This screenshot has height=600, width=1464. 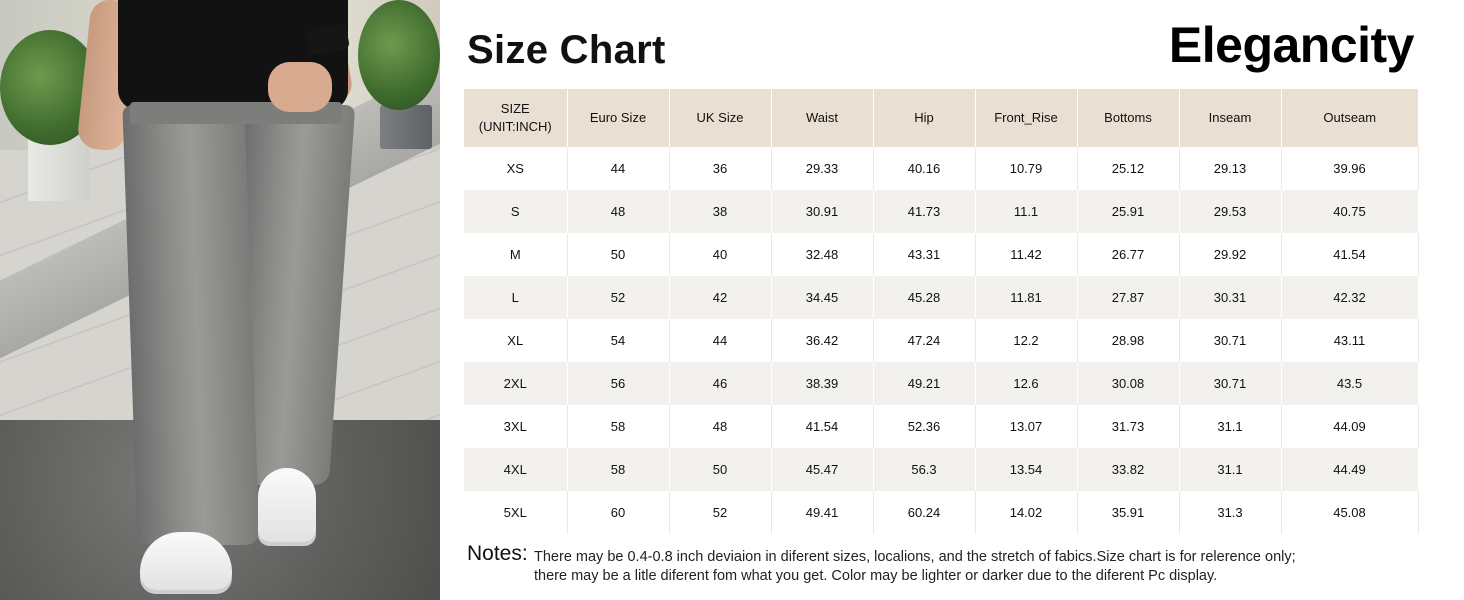 I want to click on table-row: XS 44 36 29.33 40.16 10.79 25.12 29.13 39.96, so click(x=941, y=168).